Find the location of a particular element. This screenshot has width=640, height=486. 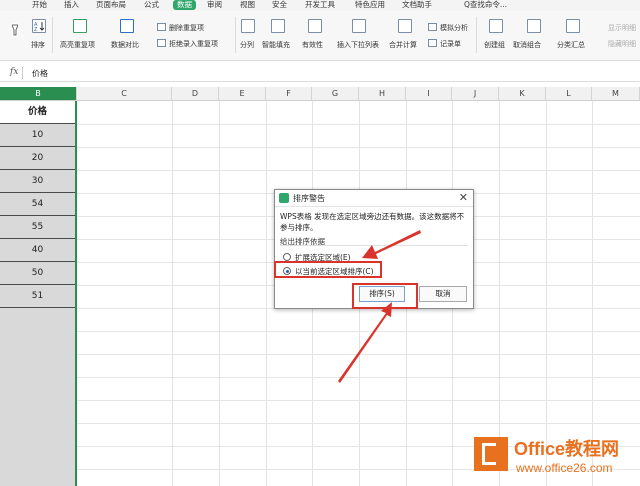

arrow-to-option-icon is located at coordinates (391, 244).